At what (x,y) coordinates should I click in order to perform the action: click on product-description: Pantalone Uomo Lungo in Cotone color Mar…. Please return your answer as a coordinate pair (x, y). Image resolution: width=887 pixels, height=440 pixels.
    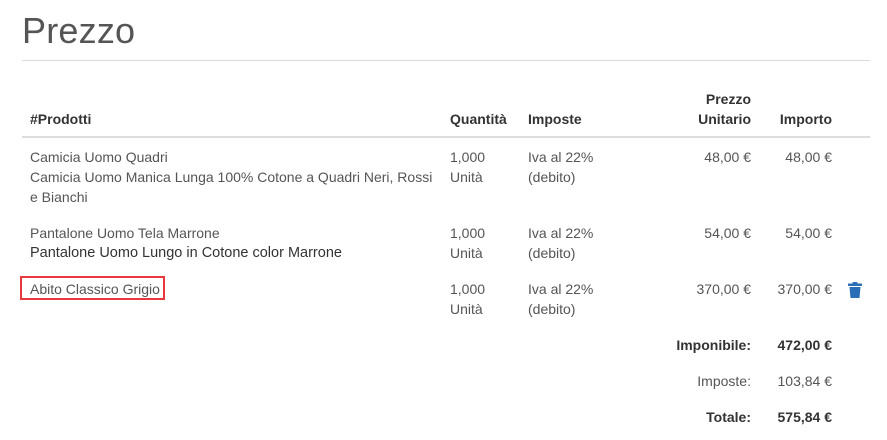
    Looking at the image, I should click on (186, 253).